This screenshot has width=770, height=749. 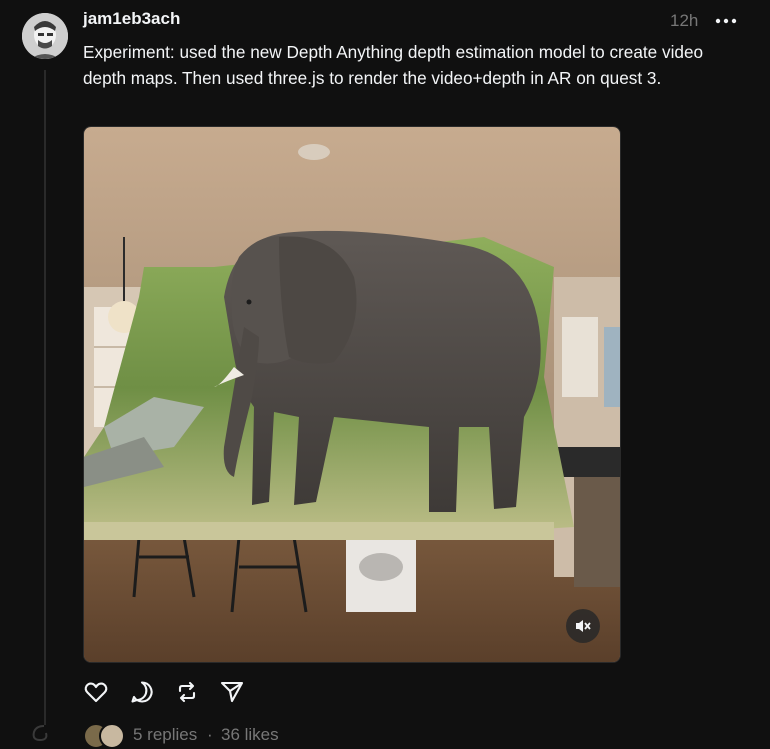 I want to click on send-icon, so click(x=232, y=692).